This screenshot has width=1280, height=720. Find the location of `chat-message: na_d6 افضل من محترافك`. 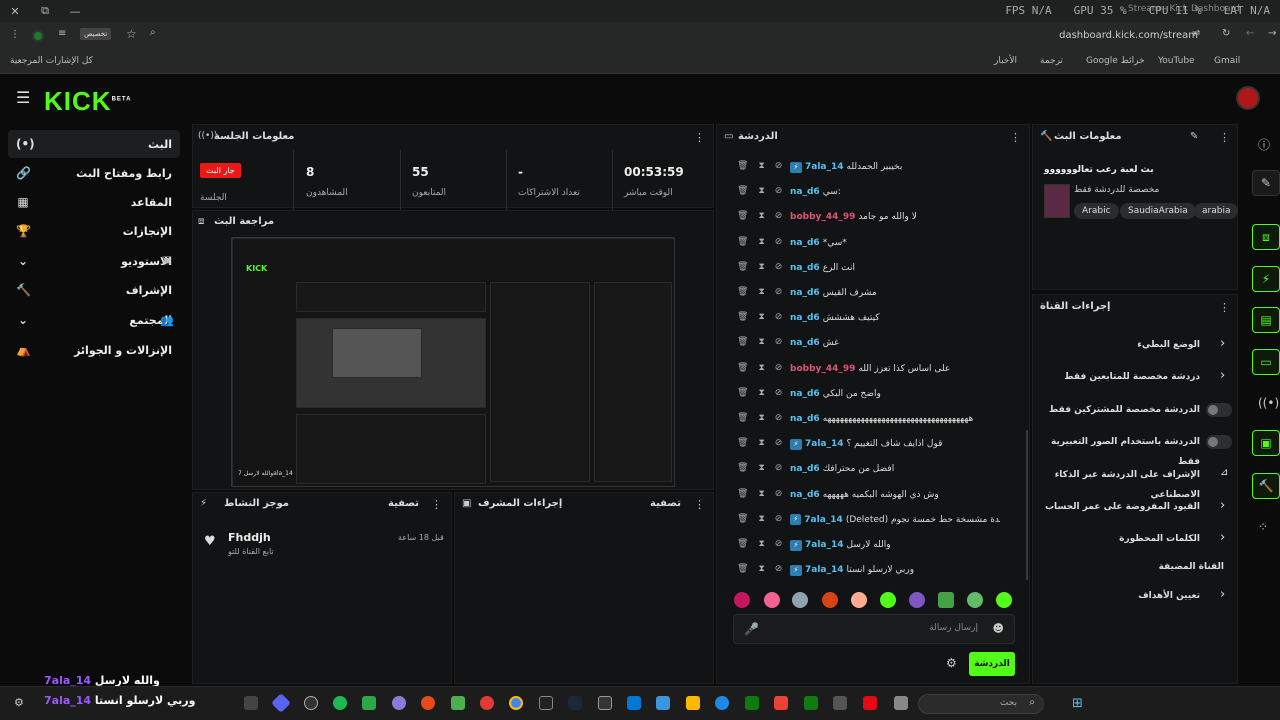

chat-message: na_d6 افضل من محترافك is located at coordinates (895, 469).